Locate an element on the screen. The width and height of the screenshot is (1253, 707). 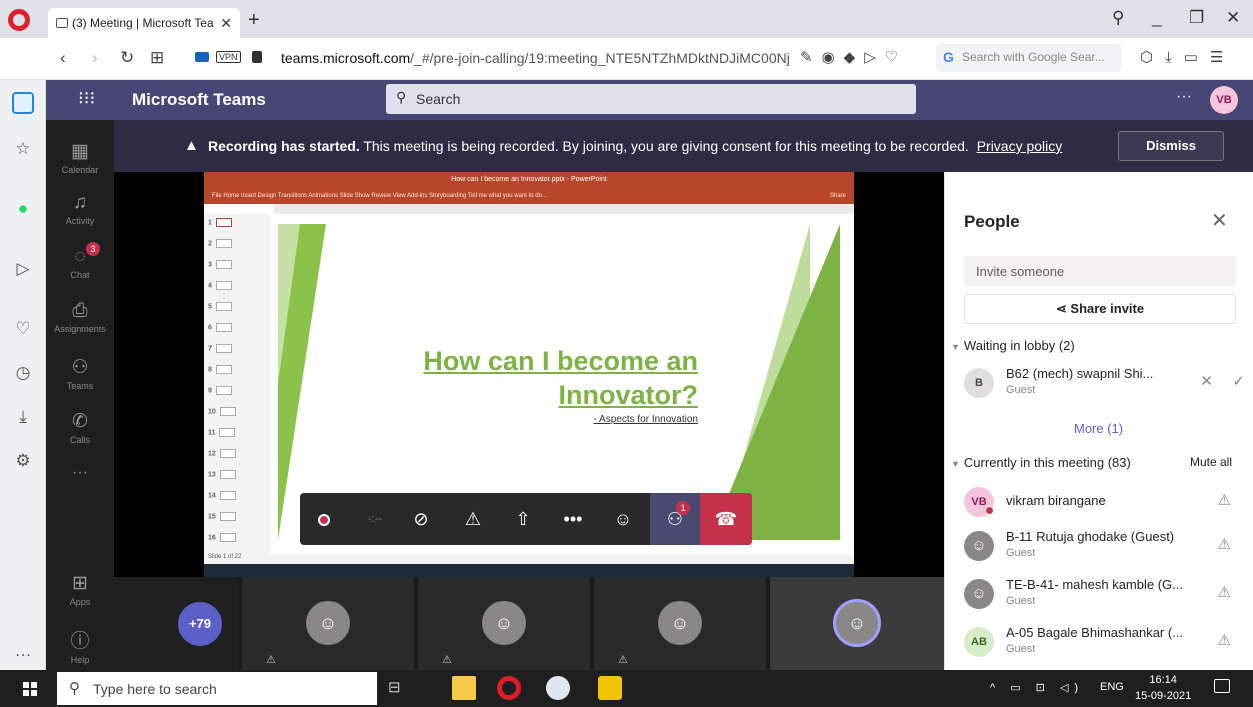
slide-thumb: 4 is located at coordinates (220, 285).